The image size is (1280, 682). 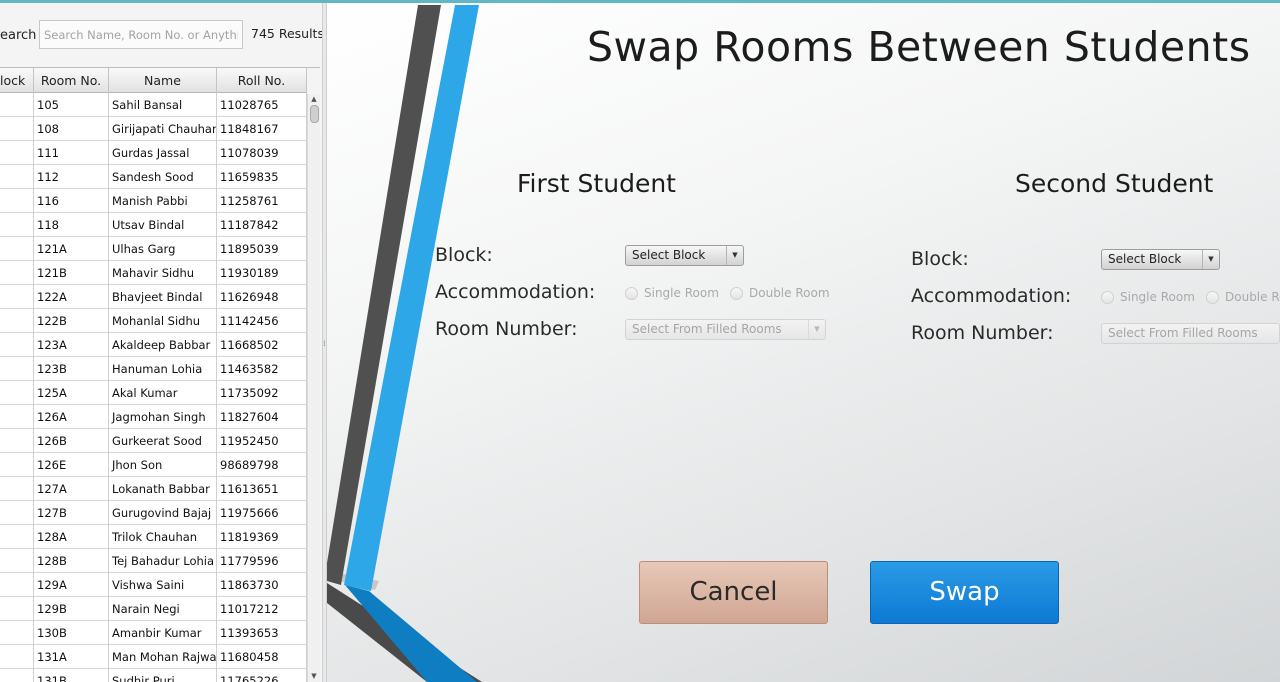 What do you see at coordinates (71, 177) in the screenshot?
I see `cell-room-no: 112` at bounding box center [71, 177].